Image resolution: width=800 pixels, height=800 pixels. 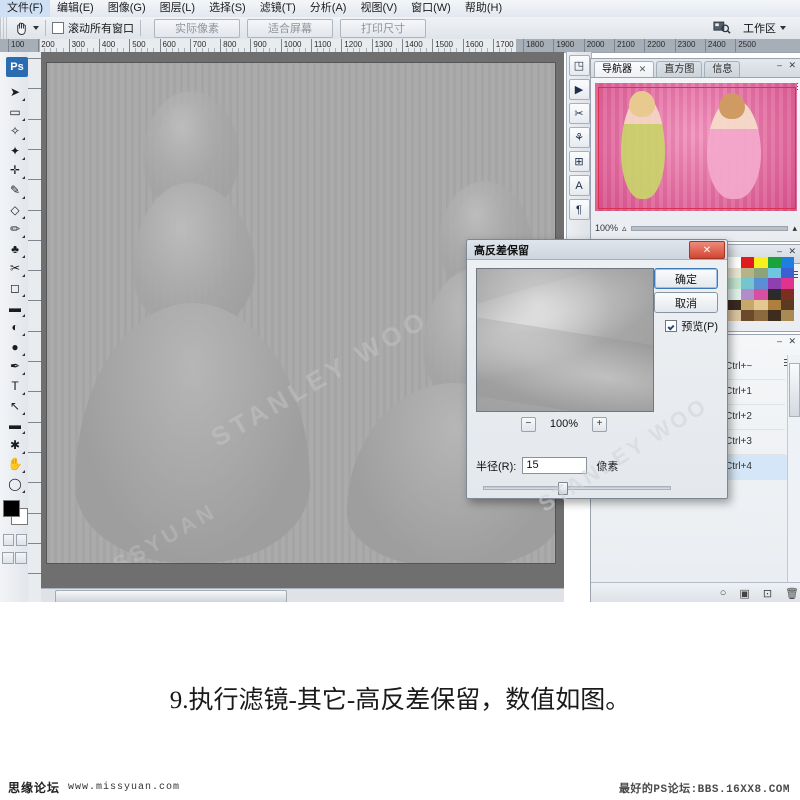 I want to click on dialog-title-bar: 高反差保留, so click(x=597, y=250).